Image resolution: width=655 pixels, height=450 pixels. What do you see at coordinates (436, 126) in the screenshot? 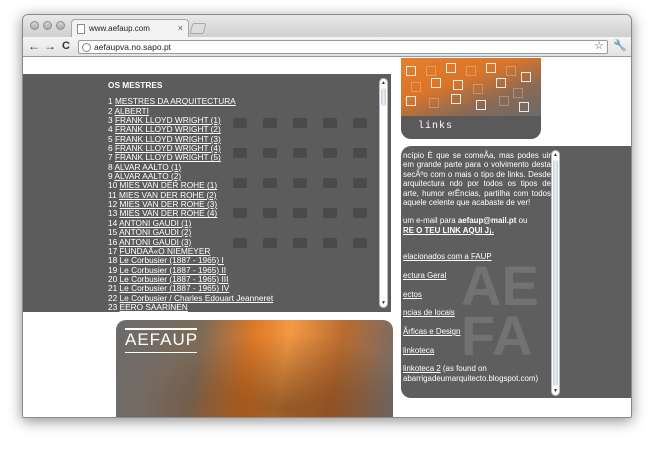
I see `links-label: links` at bounding box center [436, 126].